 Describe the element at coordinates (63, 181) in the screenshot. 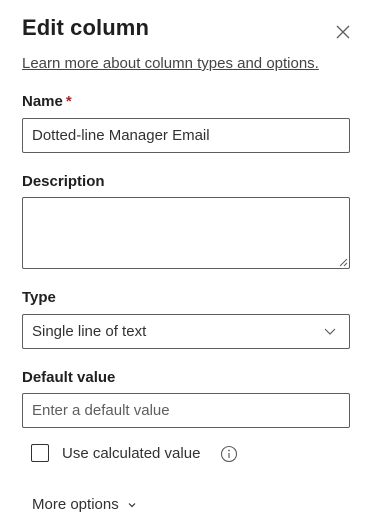

I see `description-label: Description` at that location.